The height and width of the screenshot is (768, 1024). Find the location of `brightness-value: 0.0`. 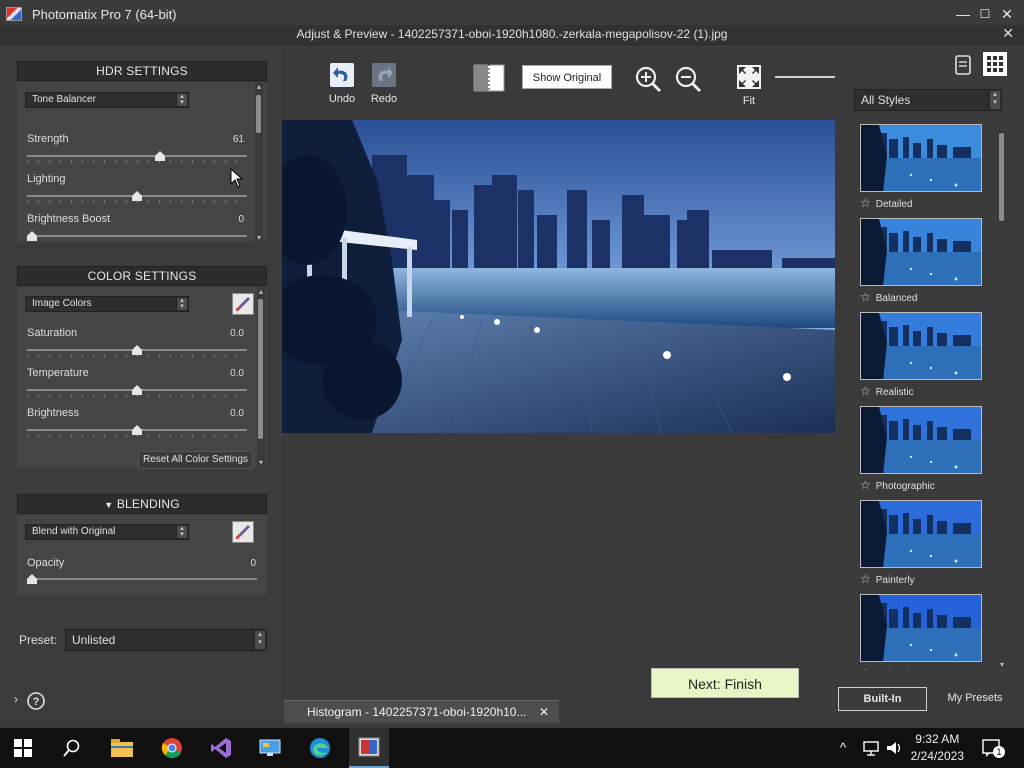

brightness-value: 0.0 is located at coordinates (237, 413).